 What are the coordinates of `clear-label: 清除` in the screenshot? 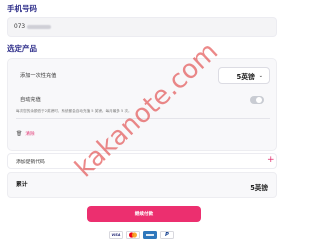 It's located at (30, 134).